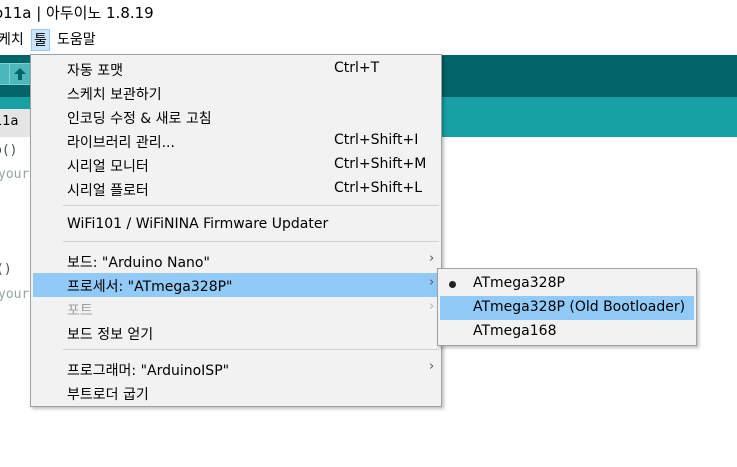 This screenshot has height=467, width=737. Describe the element at coordinates (236, 189) in the screenshot. I see `menu-item-serial-plotter: 시리얼 플로터 Ctrl+Shift+L` at that location.